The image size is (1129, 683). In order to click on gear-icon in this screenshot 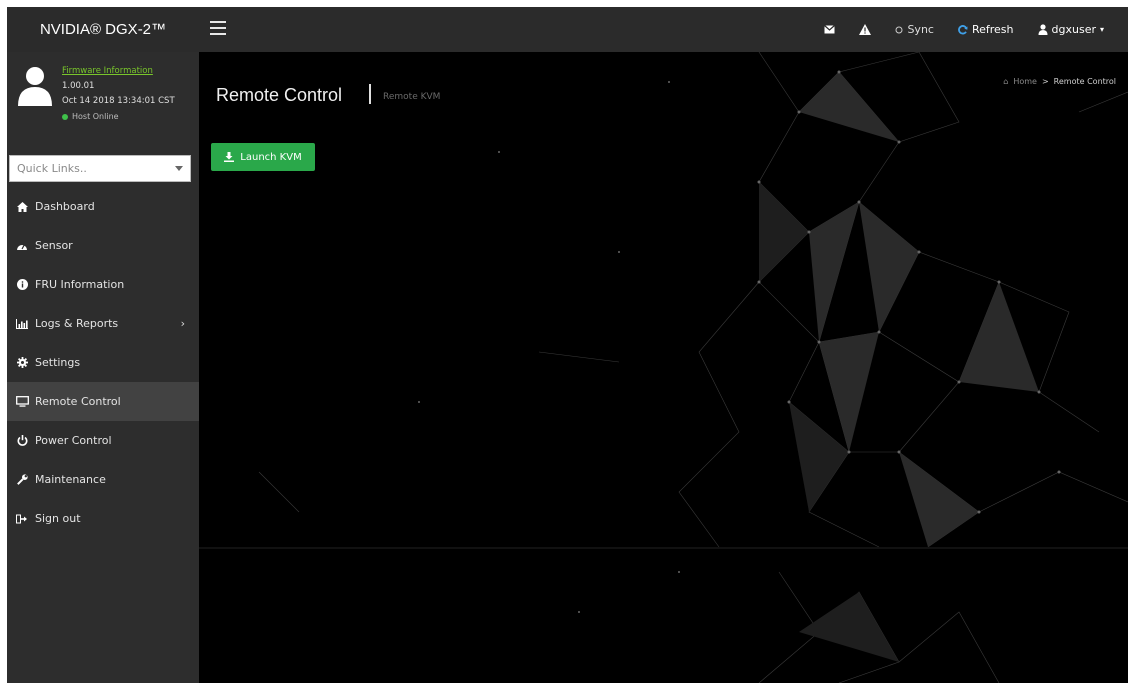, I will do `click(22, 363)`.